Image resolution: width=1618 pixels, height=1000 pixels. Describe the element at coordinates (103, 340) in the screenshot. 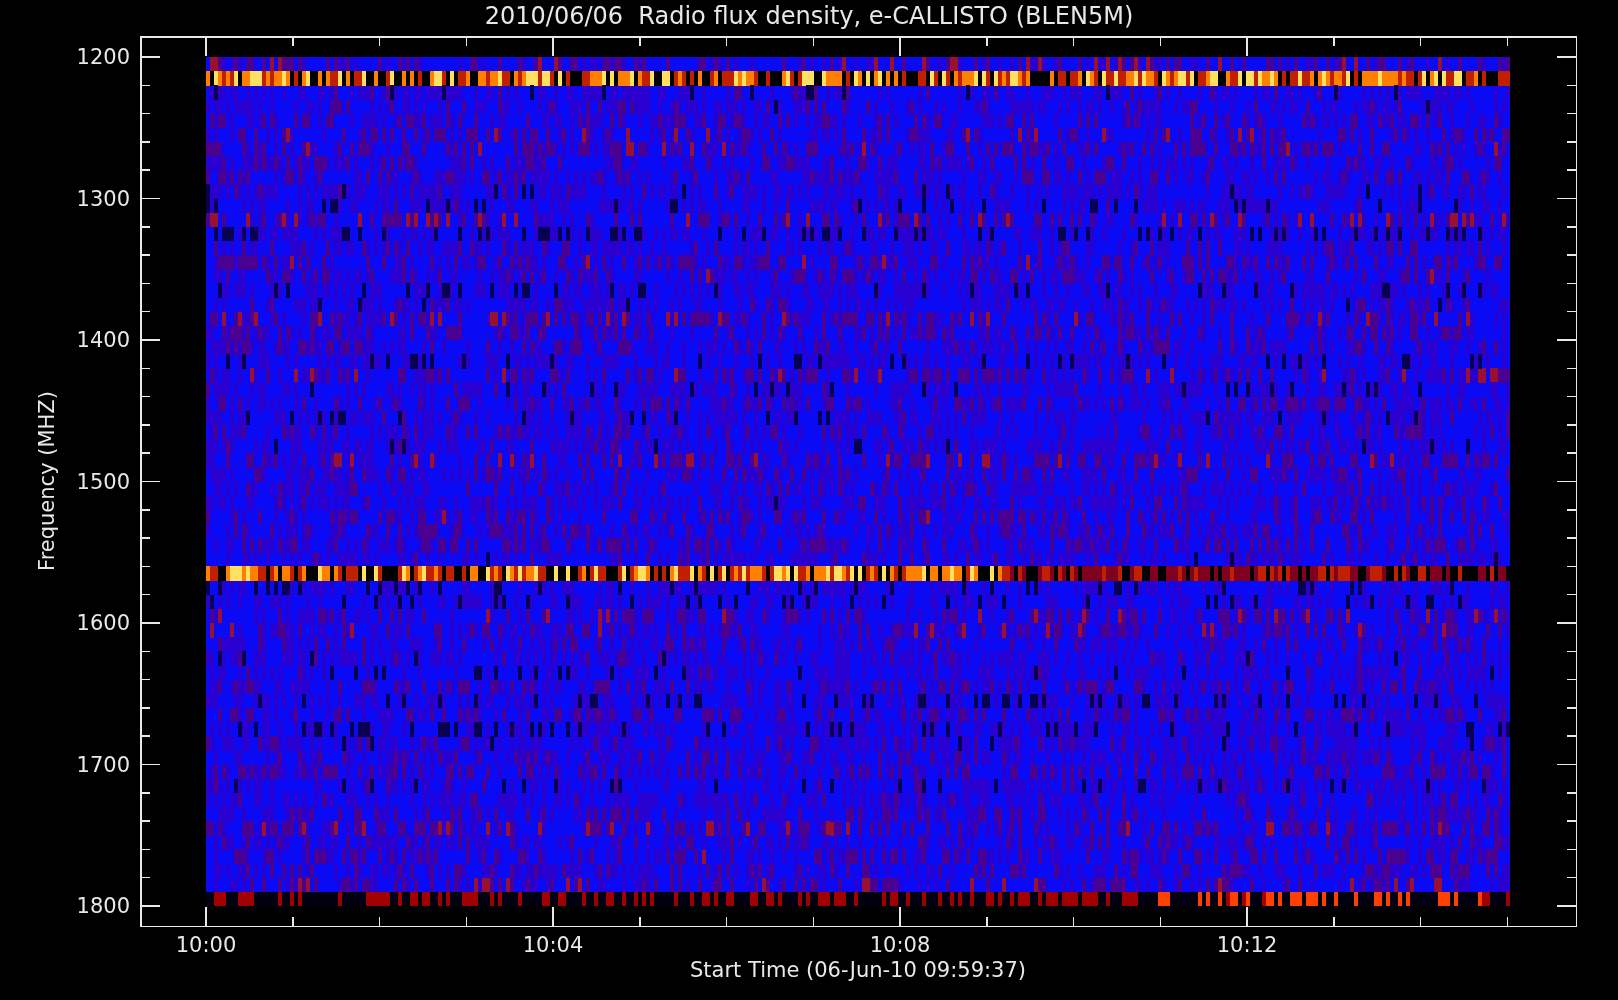

I see `y-tick-label: 1400` at that location.